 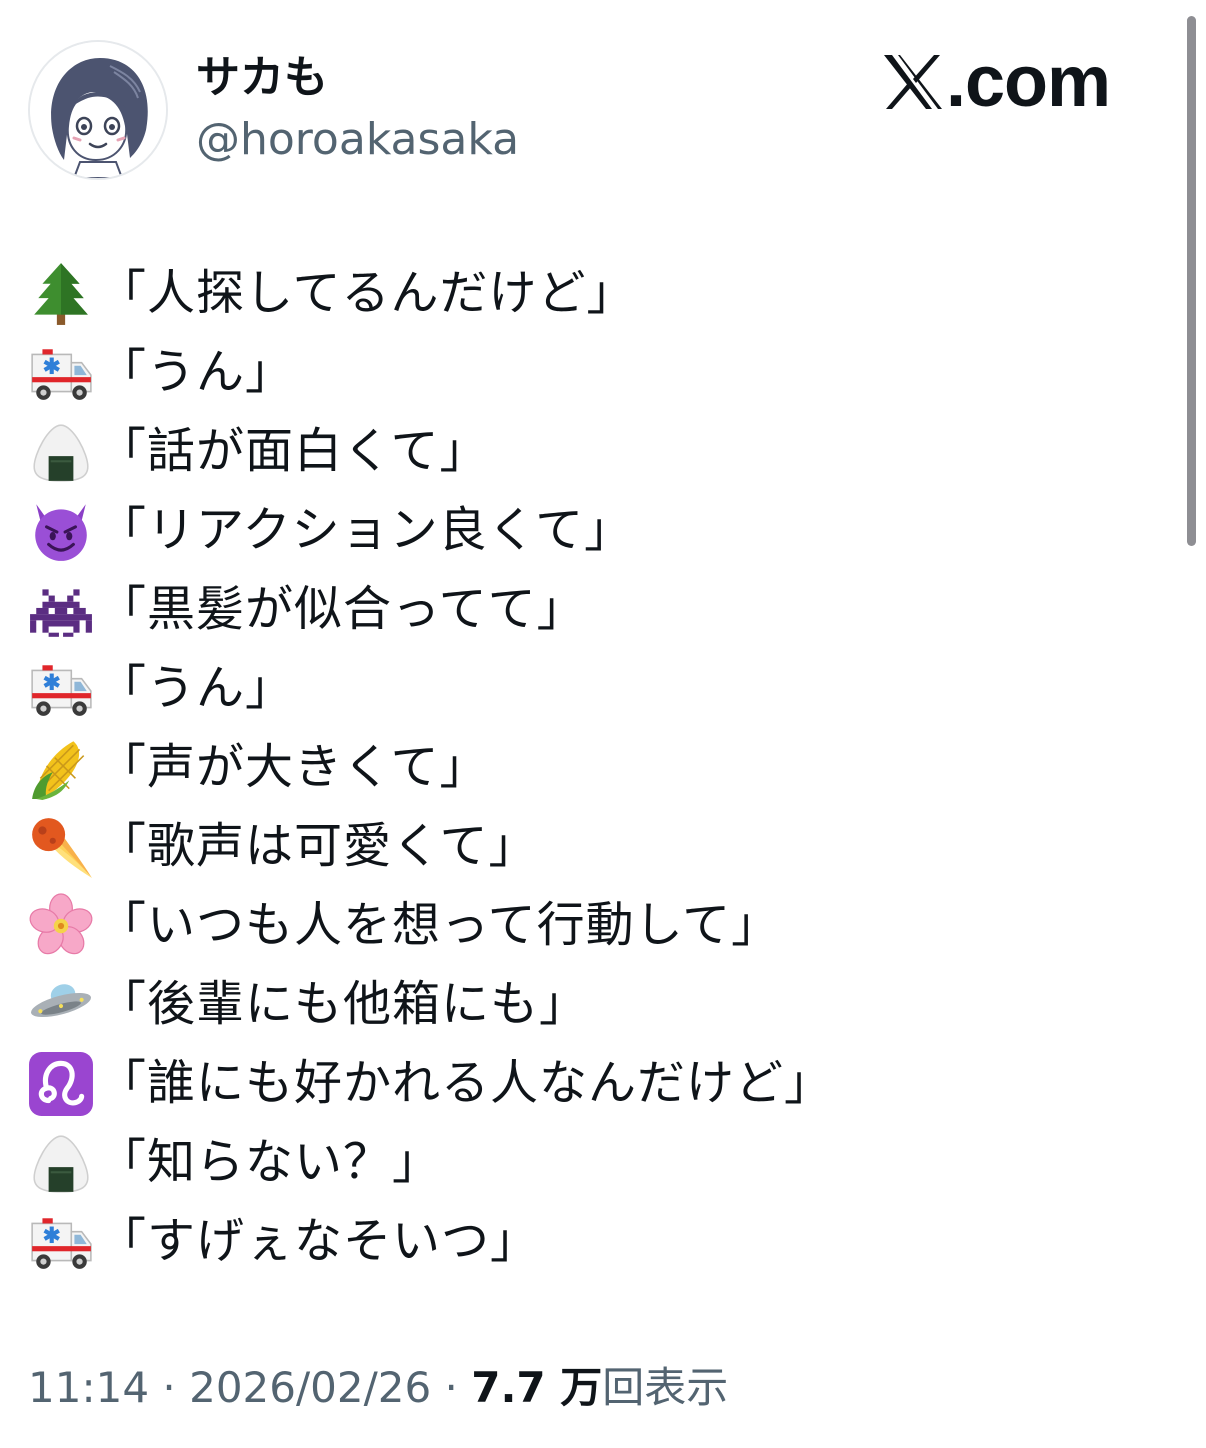 I want to click on tweet-line: 「後輩にも他箱にも」, so click(x=598, y=1004).